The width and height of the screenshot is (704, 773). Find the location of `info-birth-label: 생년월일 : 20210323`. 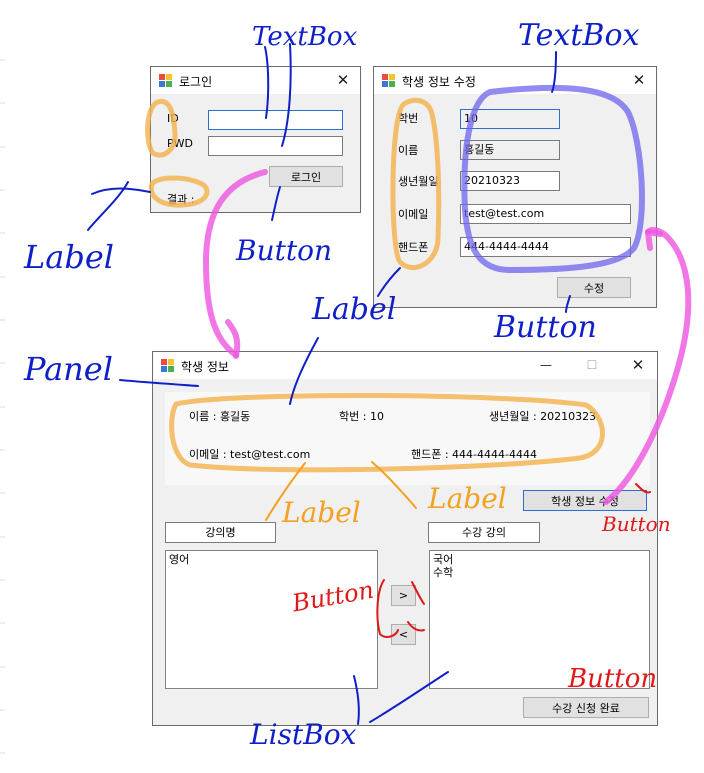

info-birth-label: 생년월일 : 20210323 is located at coordinates (543, 416).